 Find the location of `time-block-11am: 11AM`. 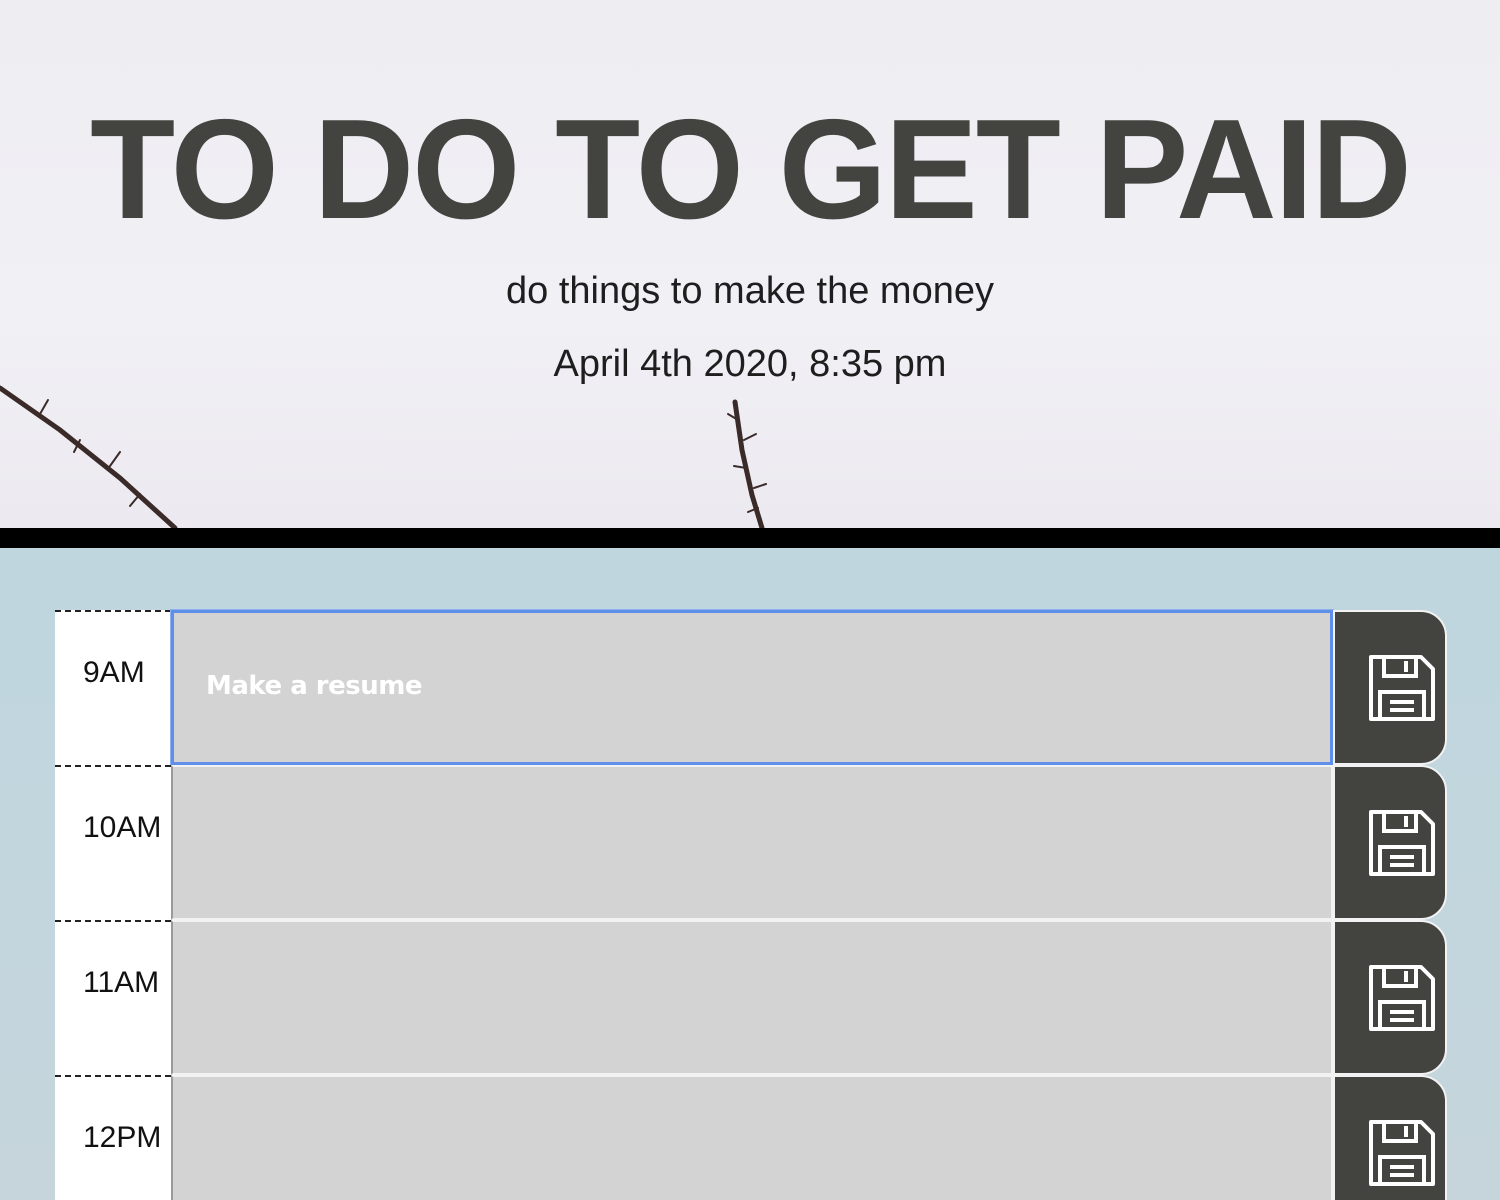

time-block-11am: 11AM is located at coordinates (751, 997).